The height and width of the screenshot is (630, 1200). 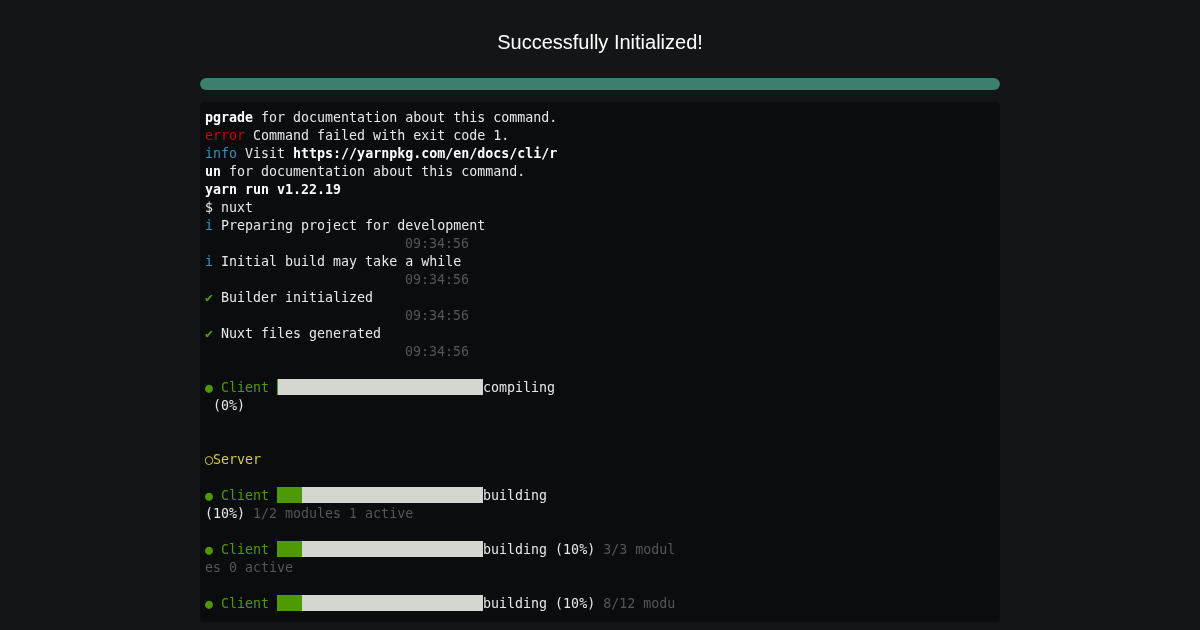 What do you see at coordinates (353, 225) in the screenshot?
I see `log-text: Preparing project for development` at bounding box center [353, 225].